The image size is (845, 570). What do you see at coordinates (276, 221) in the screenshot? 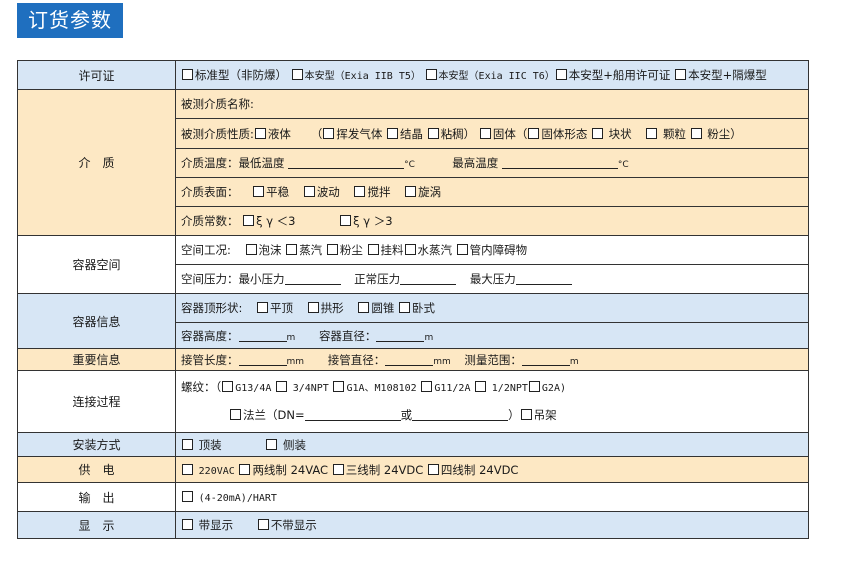
I see `option-label: ξ γ ＜3` at bounding box center [276, 221].